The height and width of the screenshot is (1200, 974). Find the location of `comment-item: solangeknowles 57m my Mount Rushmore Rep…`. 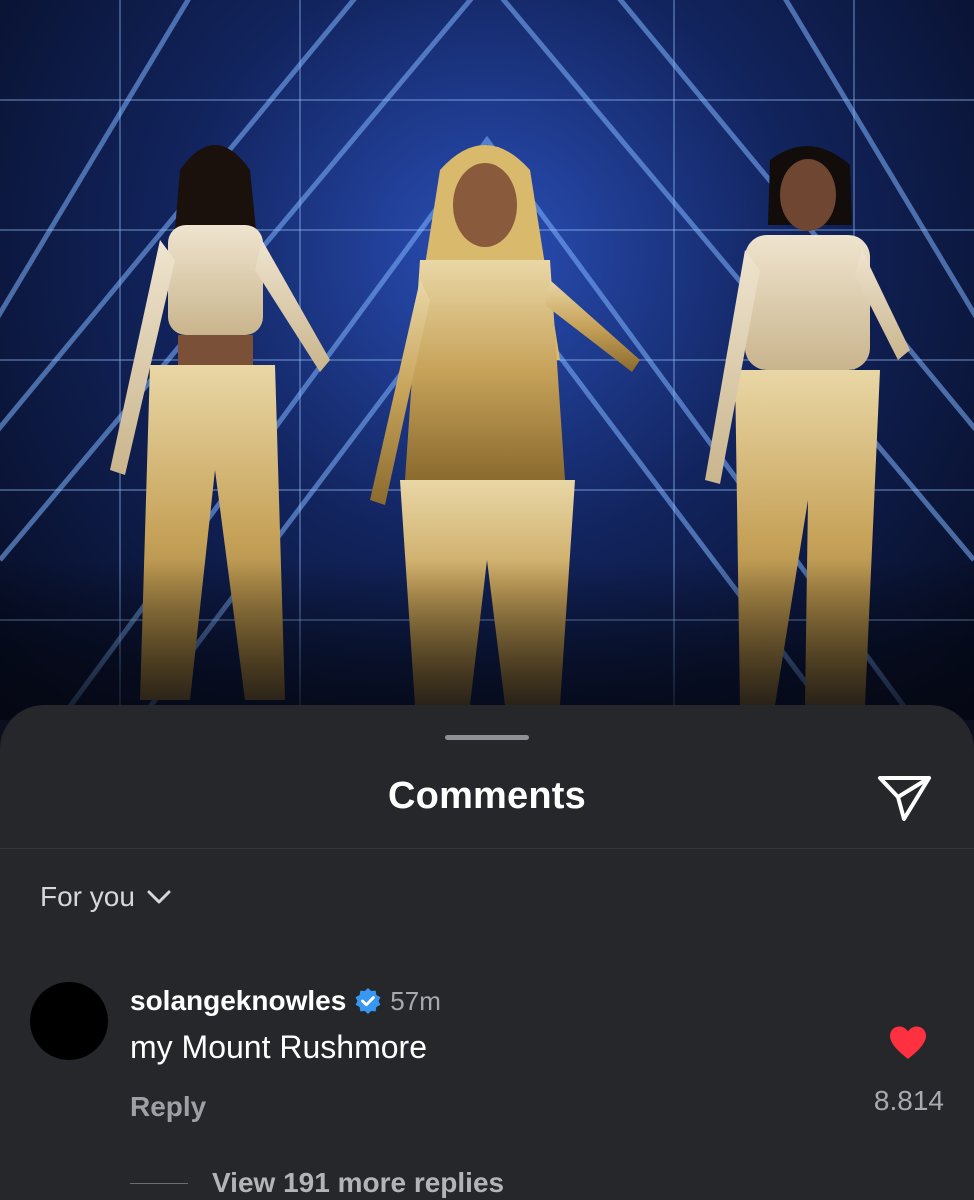

comment-item: solangeknowles 57m my Mount Rushmore Rep… is located at coordinates (487, 1057).